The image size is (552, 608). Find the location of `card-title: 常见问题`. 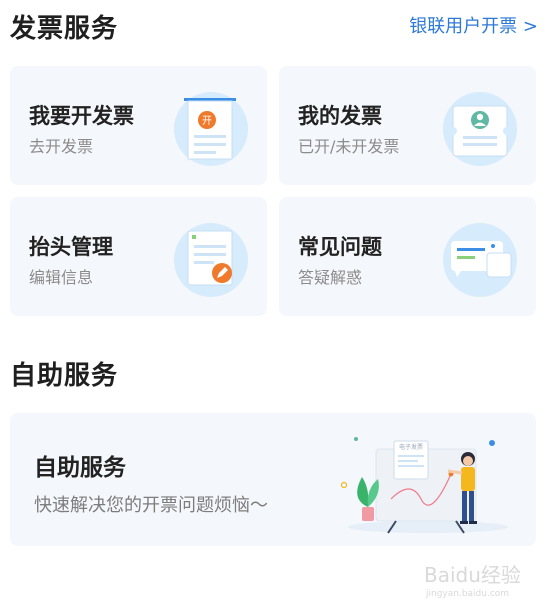

card-title: 常见问题 is located at coordinates (340, 247).